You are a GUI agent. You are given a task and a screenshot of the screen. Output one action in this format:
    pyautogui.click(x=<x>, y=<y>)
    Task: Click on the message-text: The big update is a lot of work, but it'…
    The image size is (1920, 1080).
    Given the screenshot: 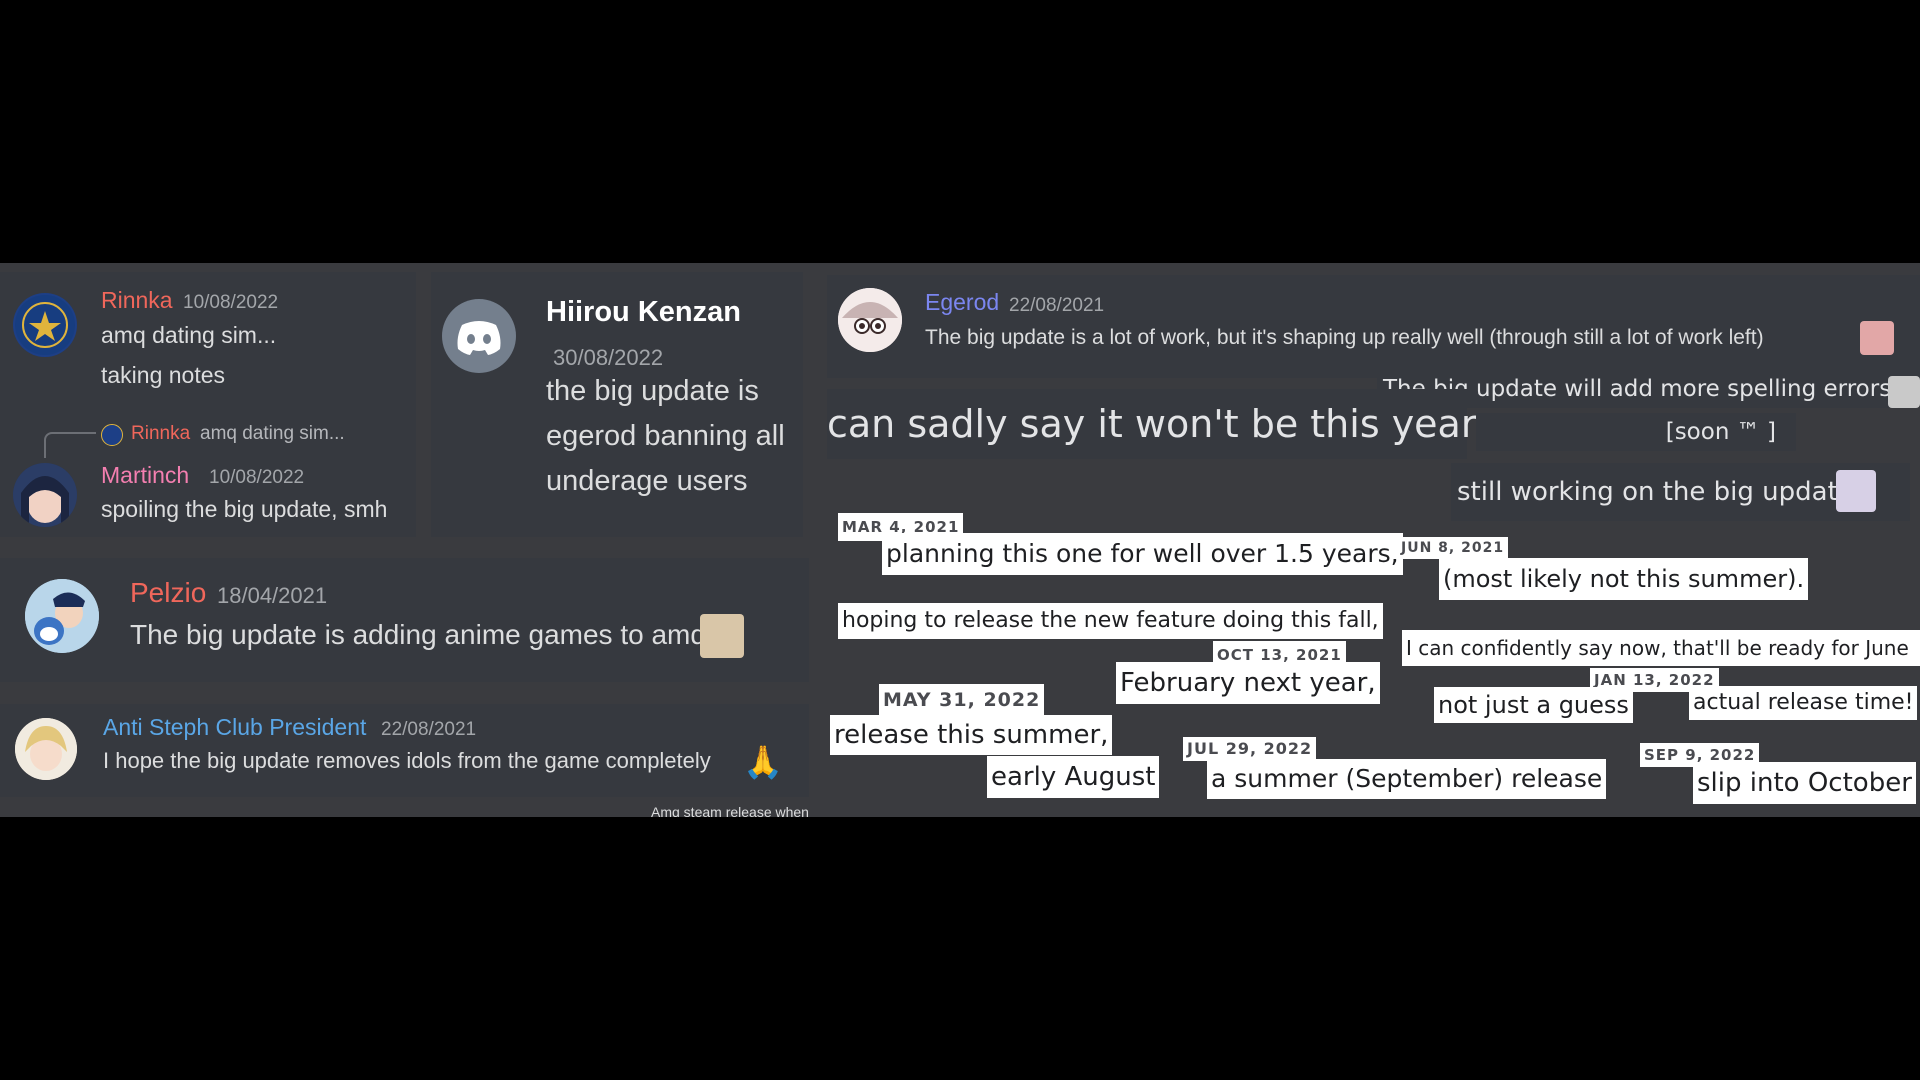 What is the action you would take?
    pyautogui.click(x=1344, y=337)
    